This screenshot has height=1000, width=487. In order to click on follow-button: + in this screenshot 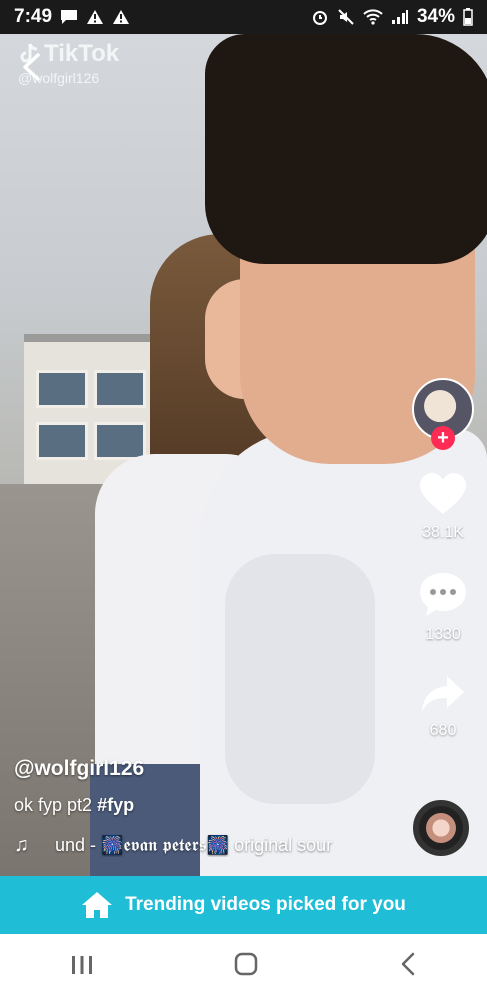, I will do `click(443, 438)`.